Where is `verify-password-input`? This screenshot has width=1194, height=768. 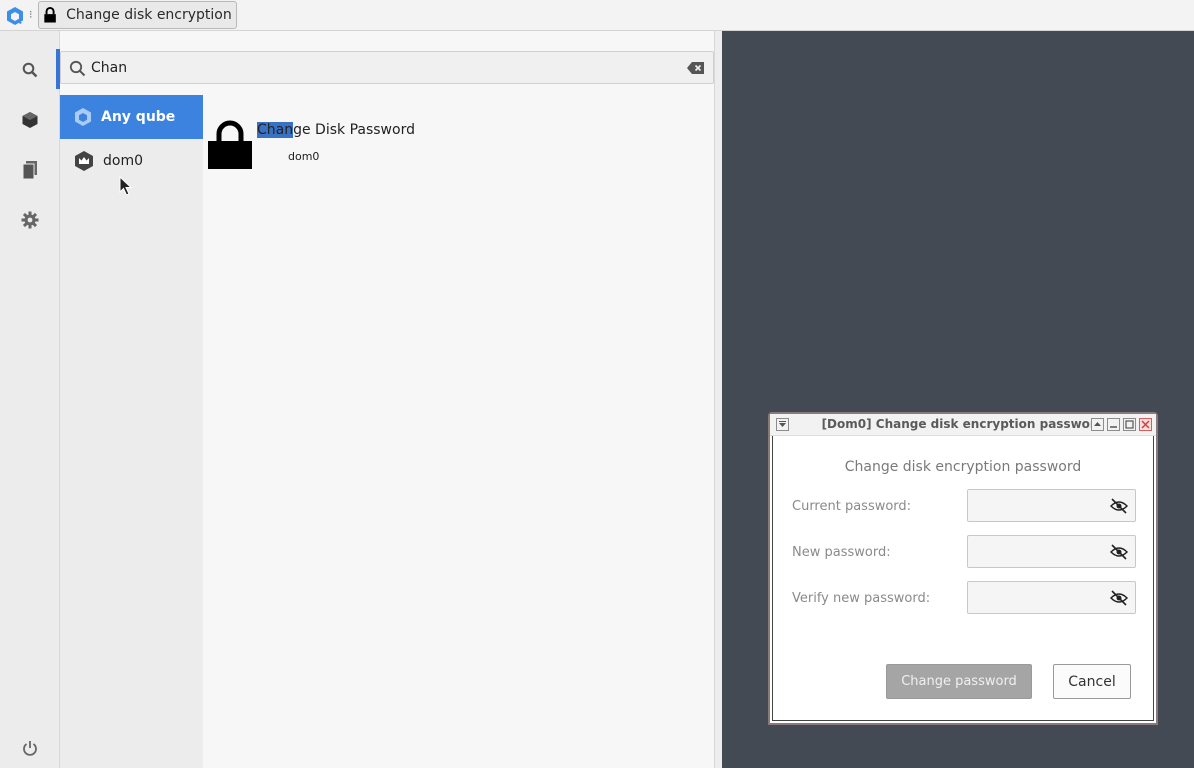
verify-password-input is located at coordinates (1036, 598).